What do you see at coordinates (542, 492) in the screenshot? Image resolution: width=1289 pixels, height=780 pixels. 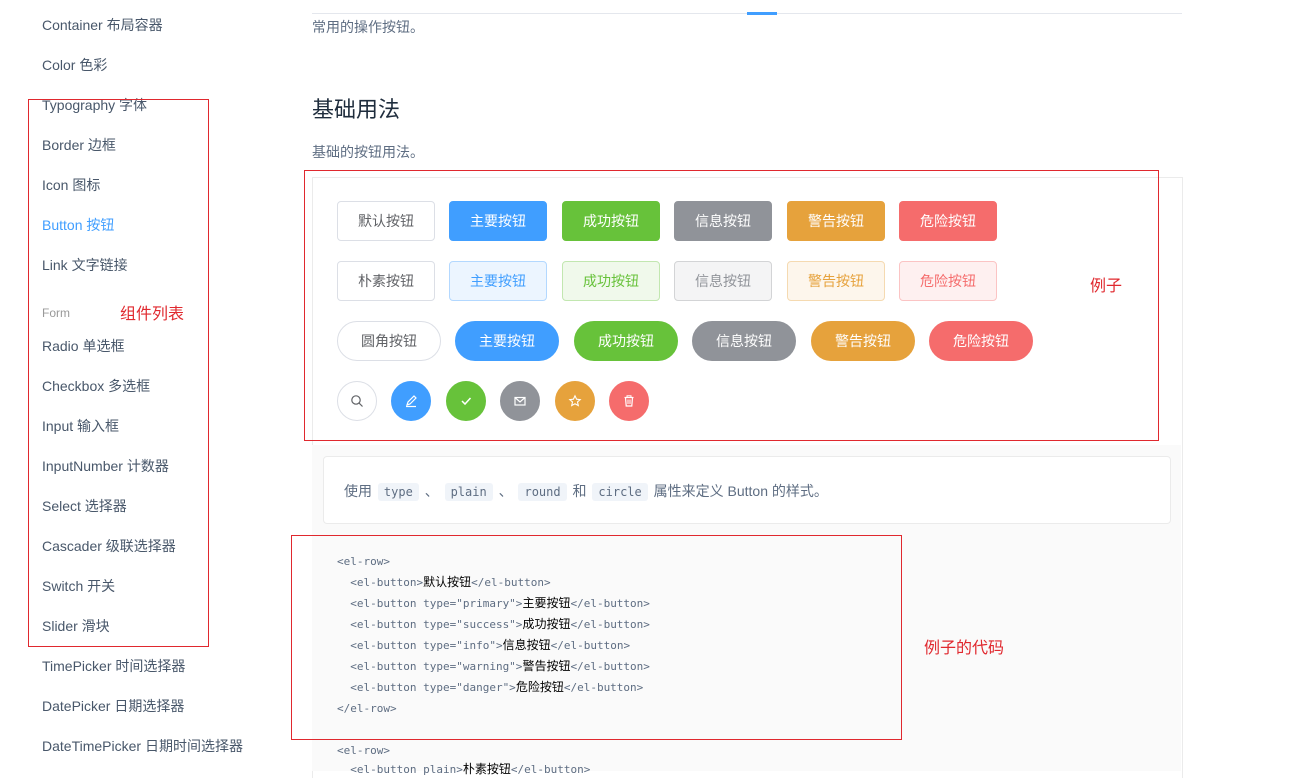 I see `code-tag-round: round` at bounding box center [542, 492].